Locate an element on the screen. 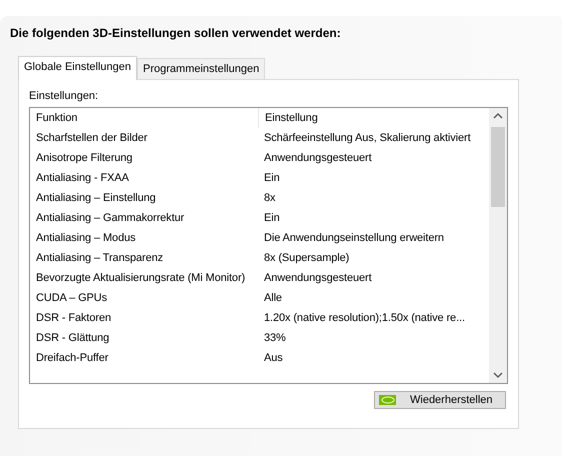 The height and width of the screenshot is (473, 584). scroll-thumb is located at coordinates (498, 167).